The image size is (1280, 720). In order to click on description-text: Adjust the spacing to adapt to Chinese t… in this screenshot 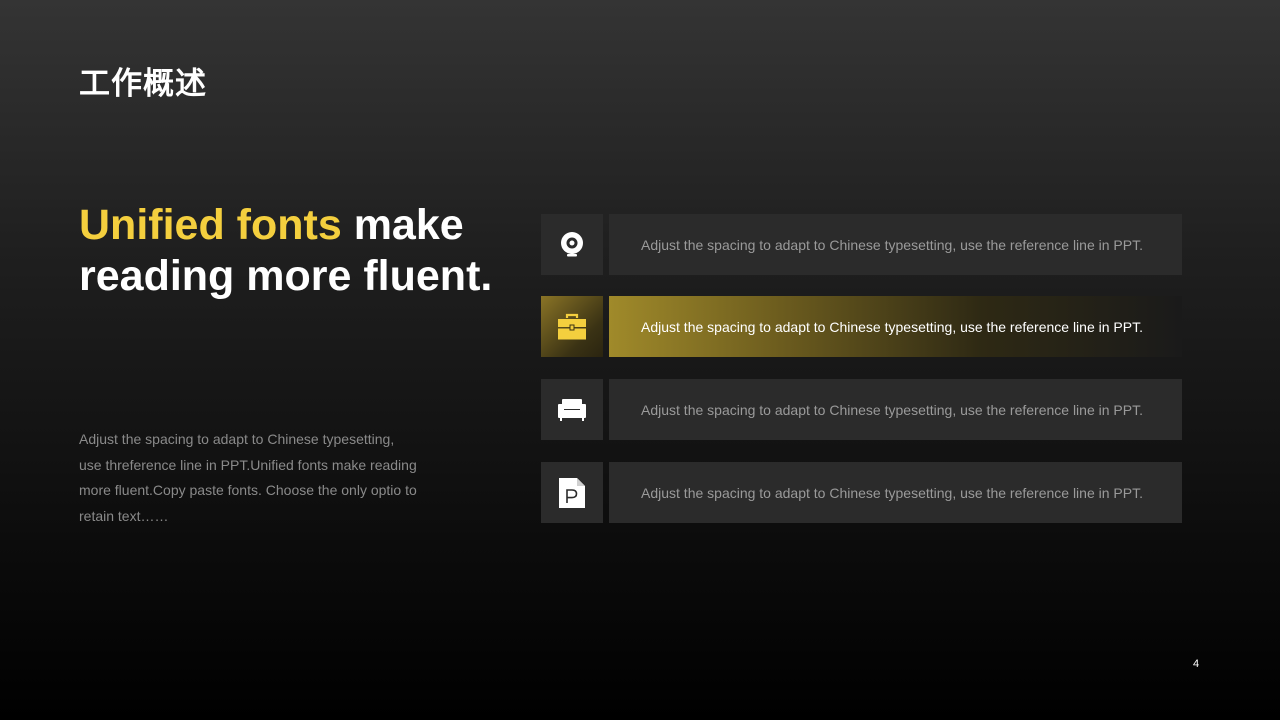, I will do `click(248, 477)`.